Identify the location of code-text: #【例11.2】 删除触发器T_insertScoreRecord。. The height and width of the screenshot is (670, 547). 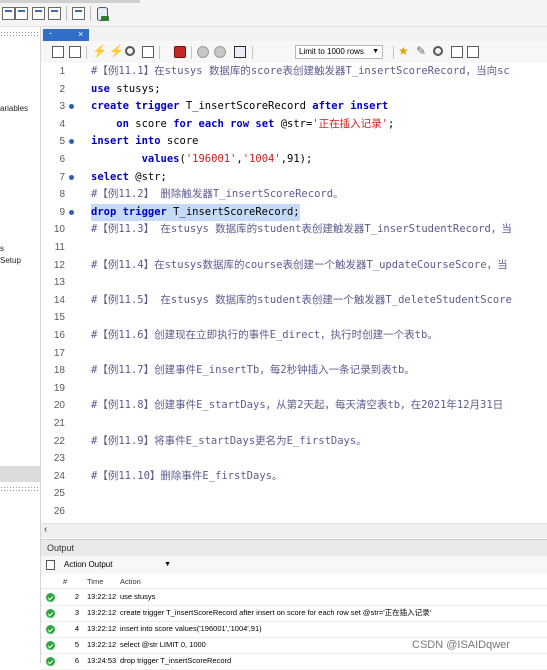
(217, 195).